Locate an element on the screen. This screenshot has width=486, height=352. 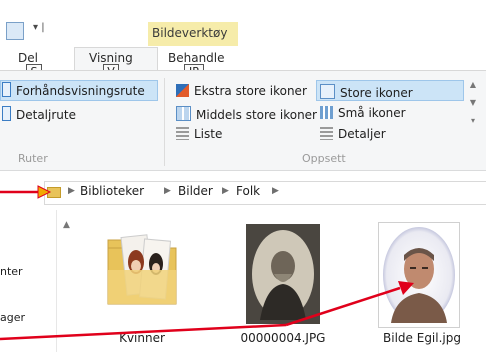
annotation-arrow-address is located at coordinates (26, 192).